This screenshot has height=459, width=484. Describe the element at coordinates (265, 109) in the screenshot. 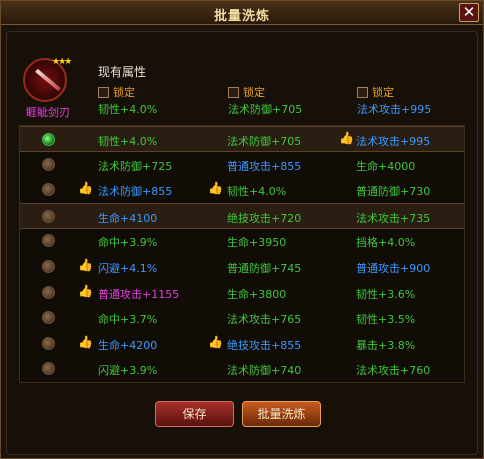

I see `current-attr-2: 法术防御+705` at that location.